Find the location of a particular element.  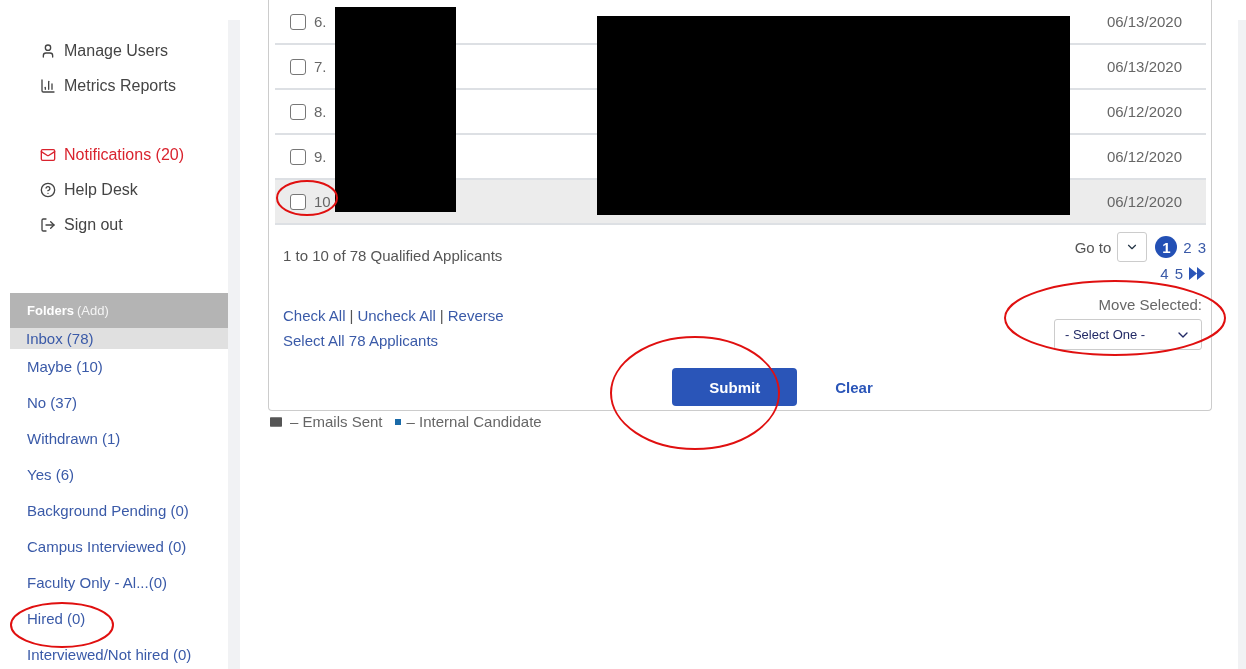

page-link: 1 is located at coordinates (1166, 247).